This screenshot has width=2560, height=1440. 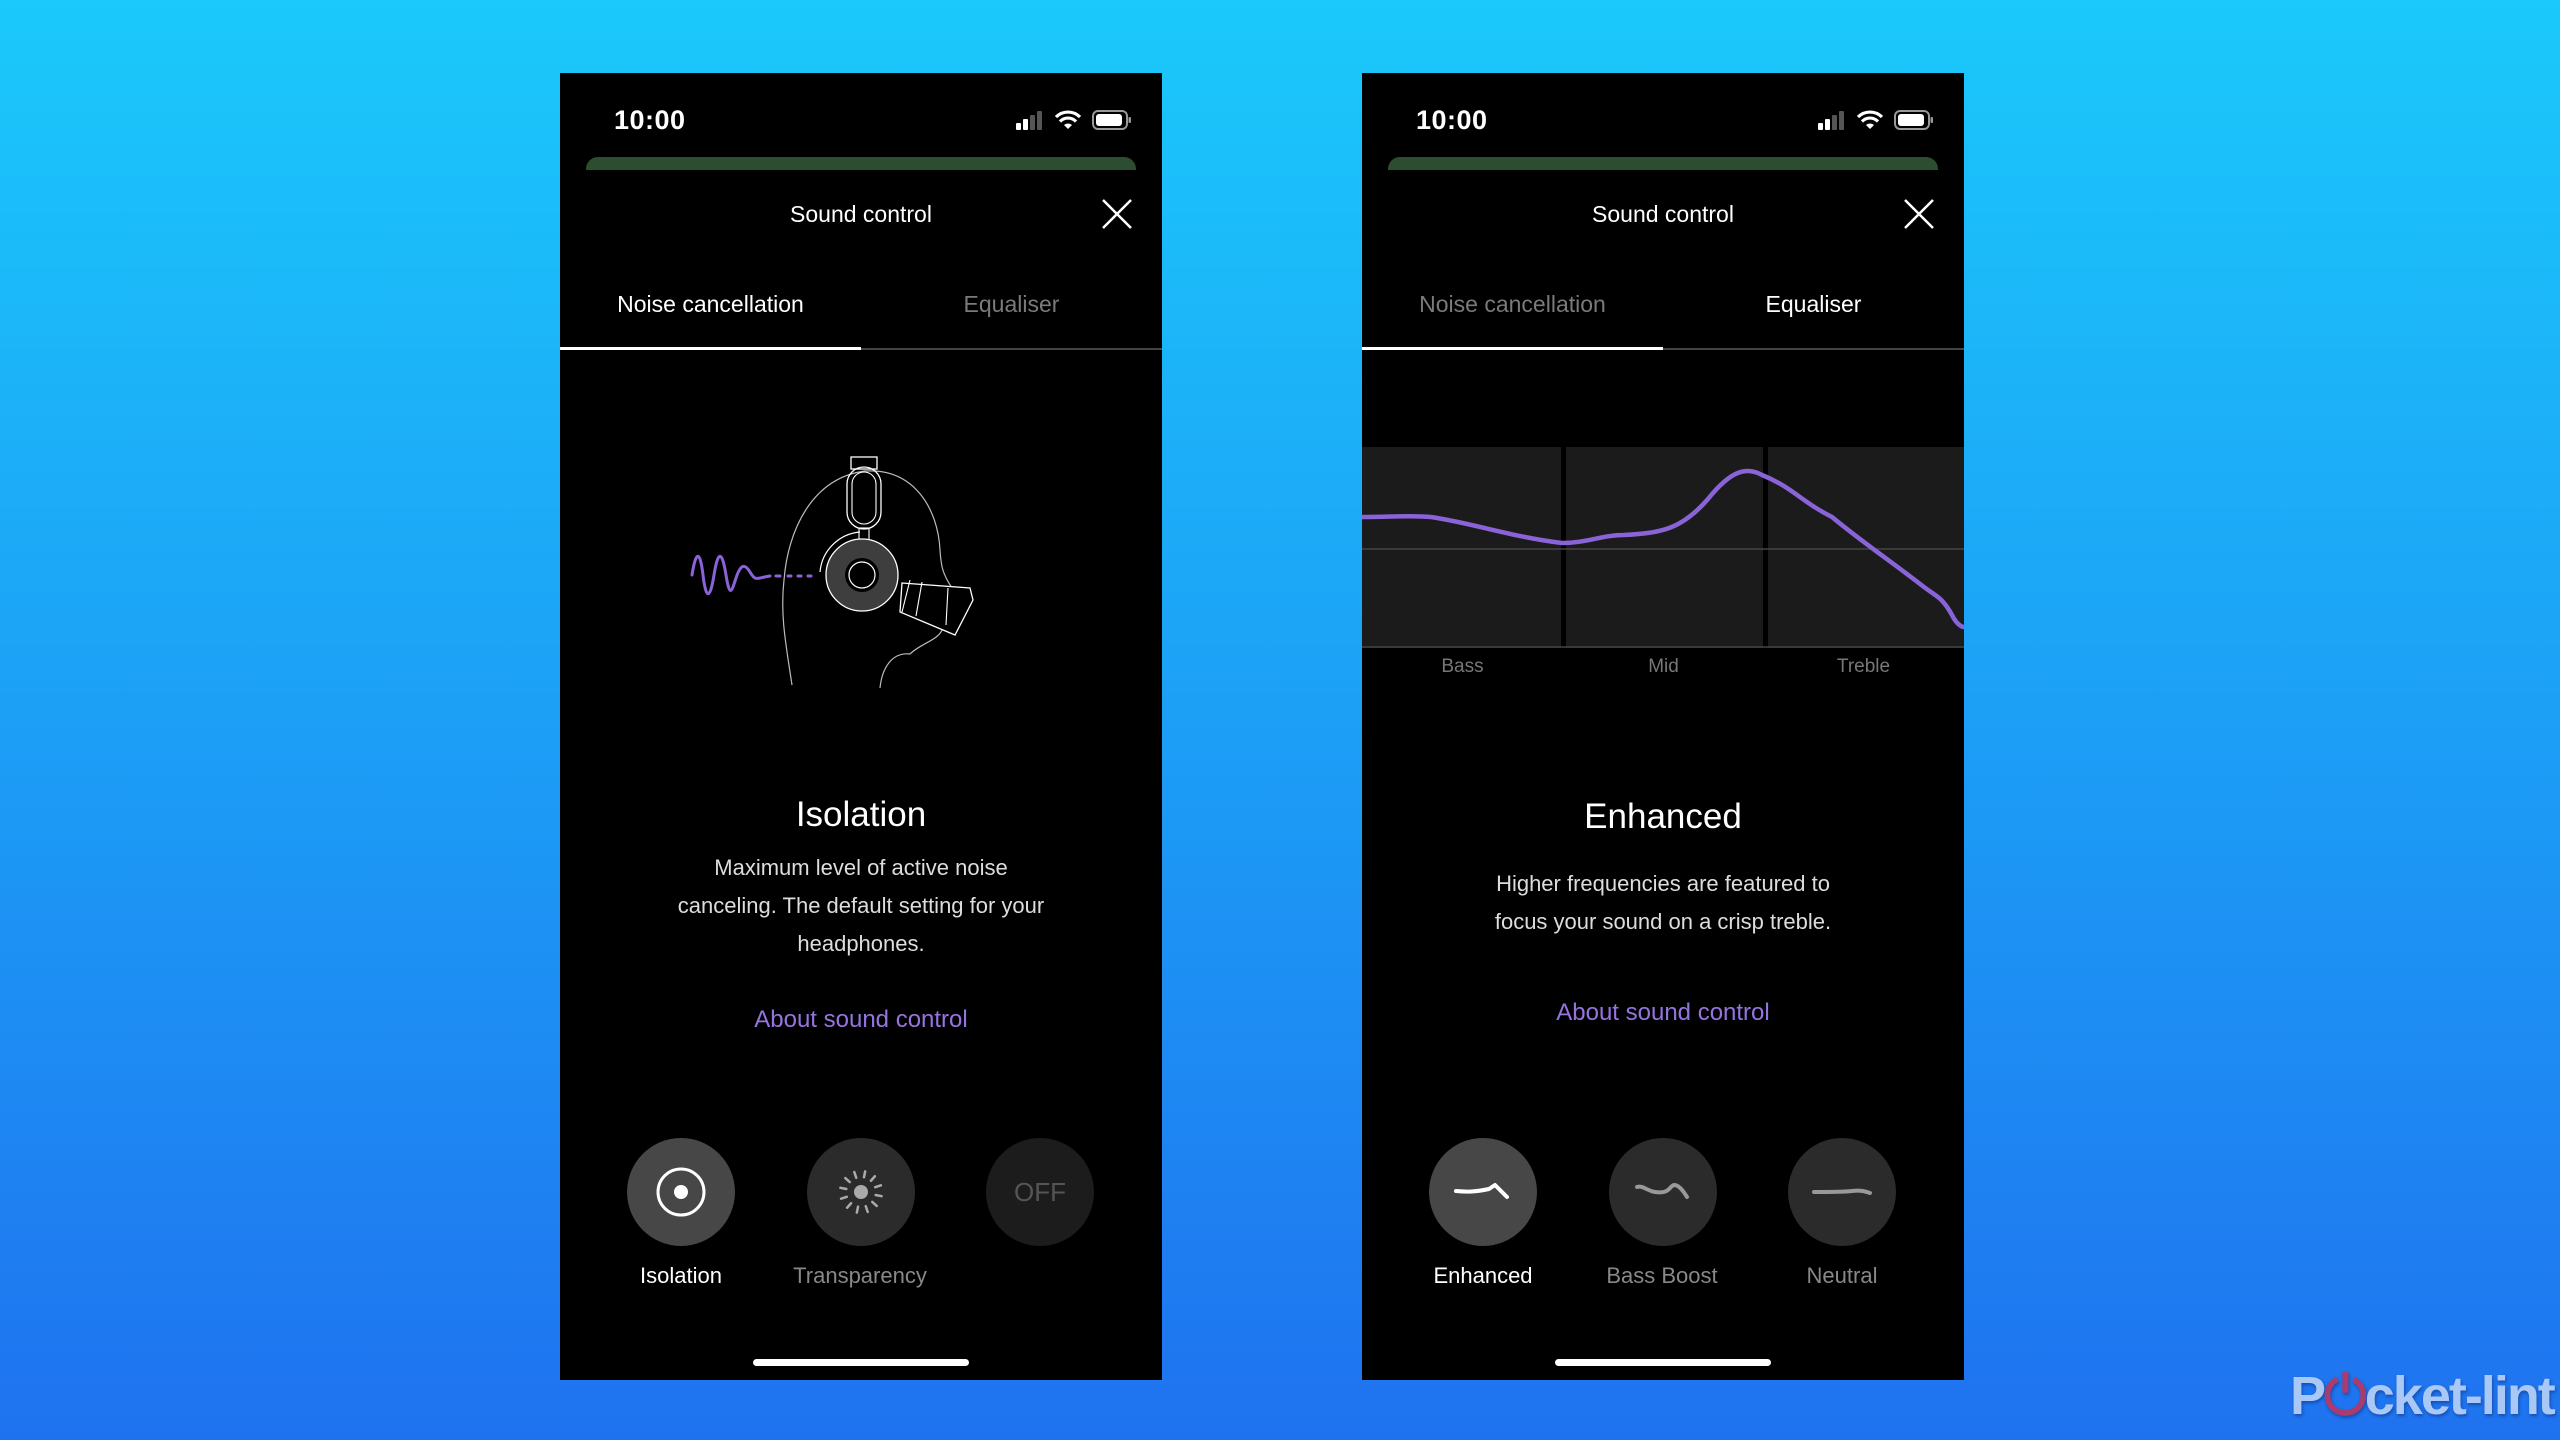 What do you see at coordinates (861, 867) in the screenshot?
I see `mode-description-line: Maximum level of active noise` at bounding box center [861, 867].